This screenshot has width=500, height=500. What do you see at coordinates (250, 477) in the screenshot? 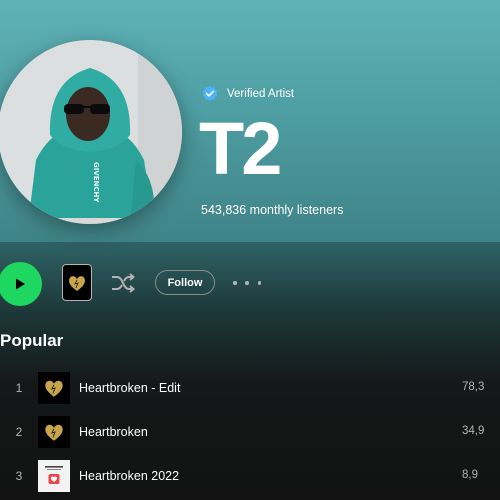
I see `track-row: 3 Heartbroken 2022 8,9` at bounding box center [250, 477].